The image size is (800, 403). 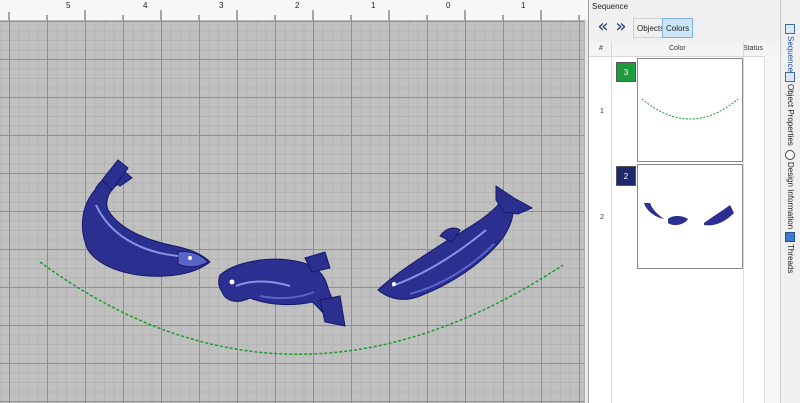 I want to click on row-number: 1, so click(x=602, y=111).